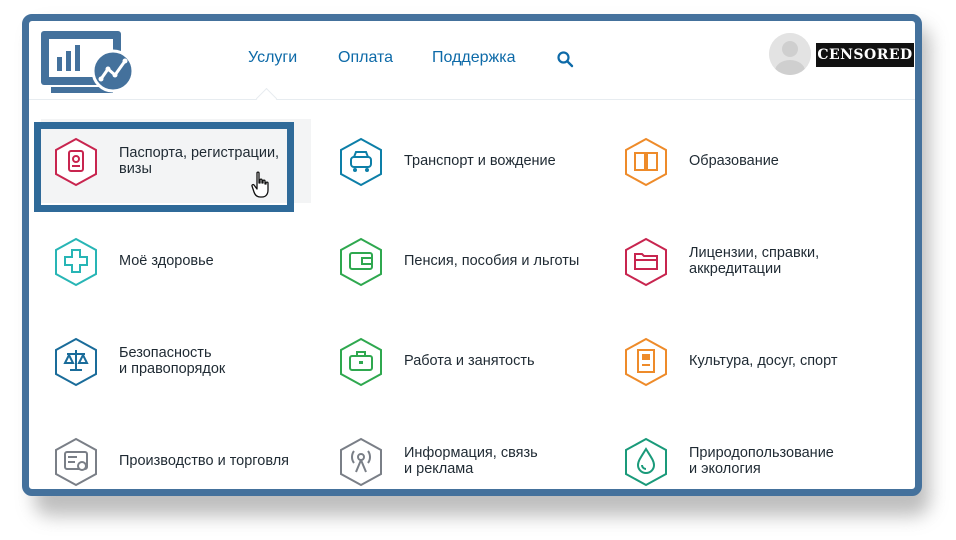 This screenshot has width=956, height=540. What do you see at coordinates (172, 361) in the screenshot?
I see `category-label: Безопасность и правопорядок` at bounding box center [172, 361].